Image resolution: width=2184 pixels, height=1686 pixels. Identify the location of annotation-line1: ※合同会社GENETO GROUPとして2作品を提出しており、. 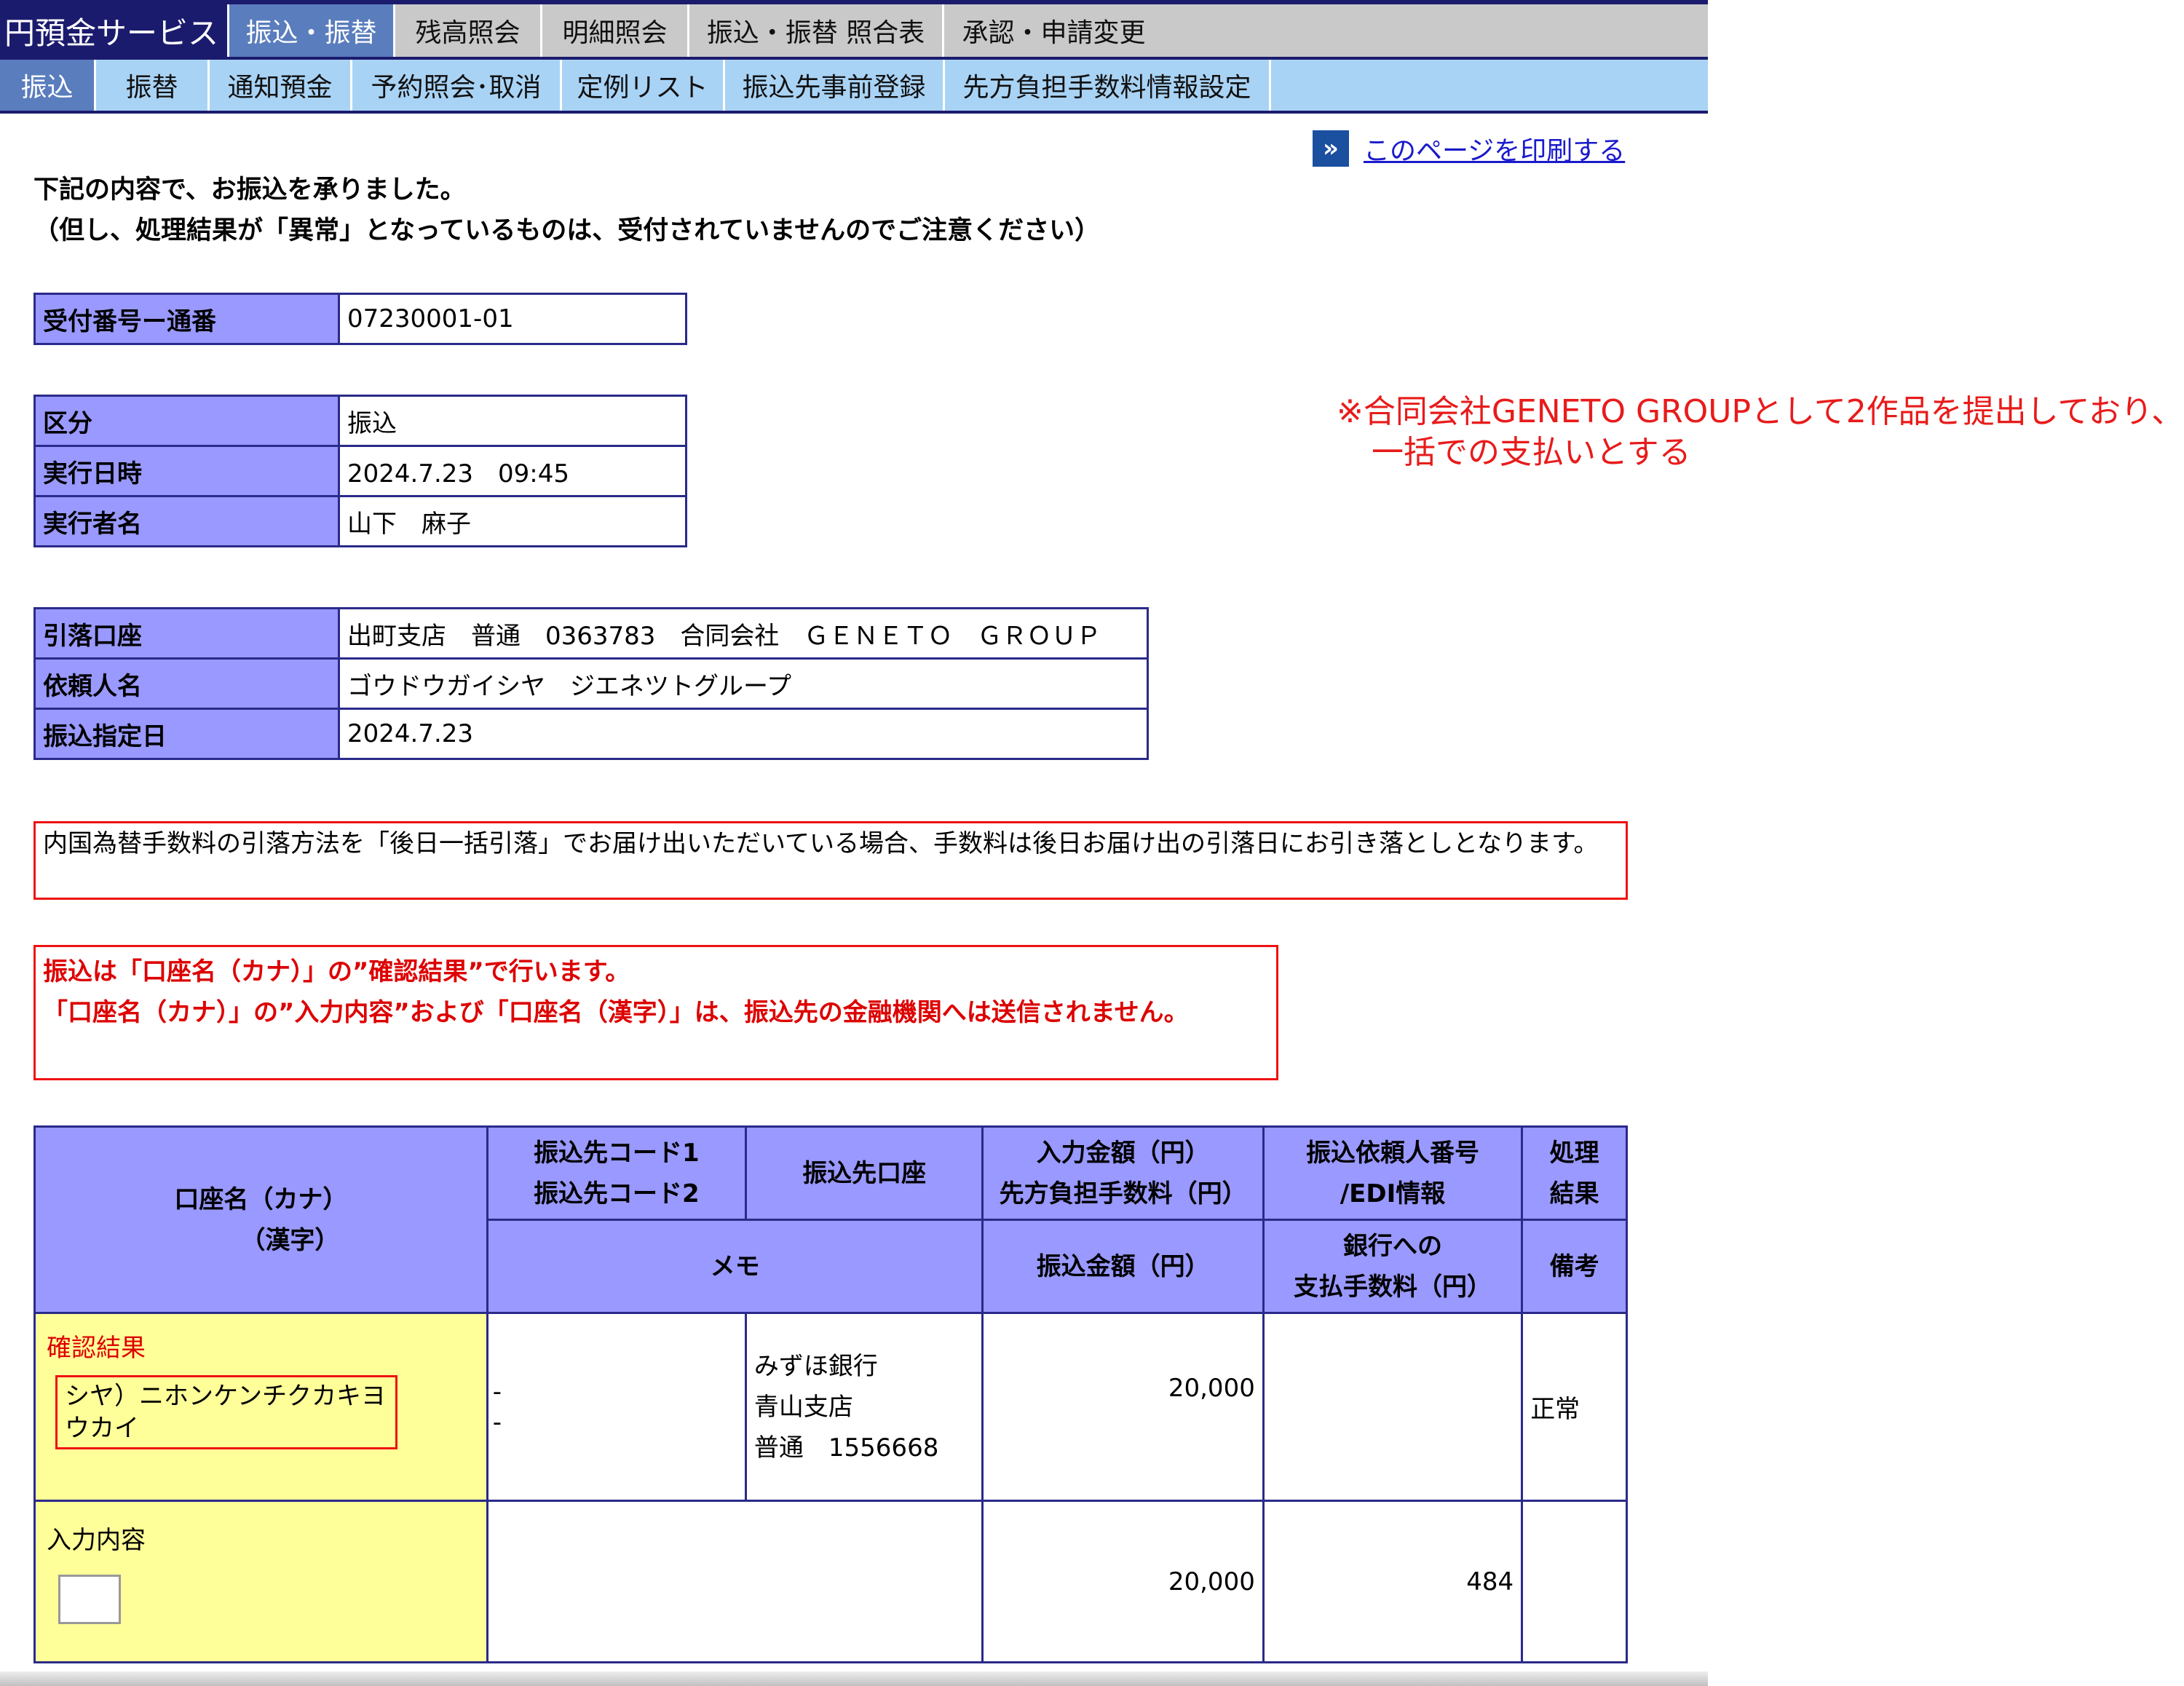
(1760, 412).